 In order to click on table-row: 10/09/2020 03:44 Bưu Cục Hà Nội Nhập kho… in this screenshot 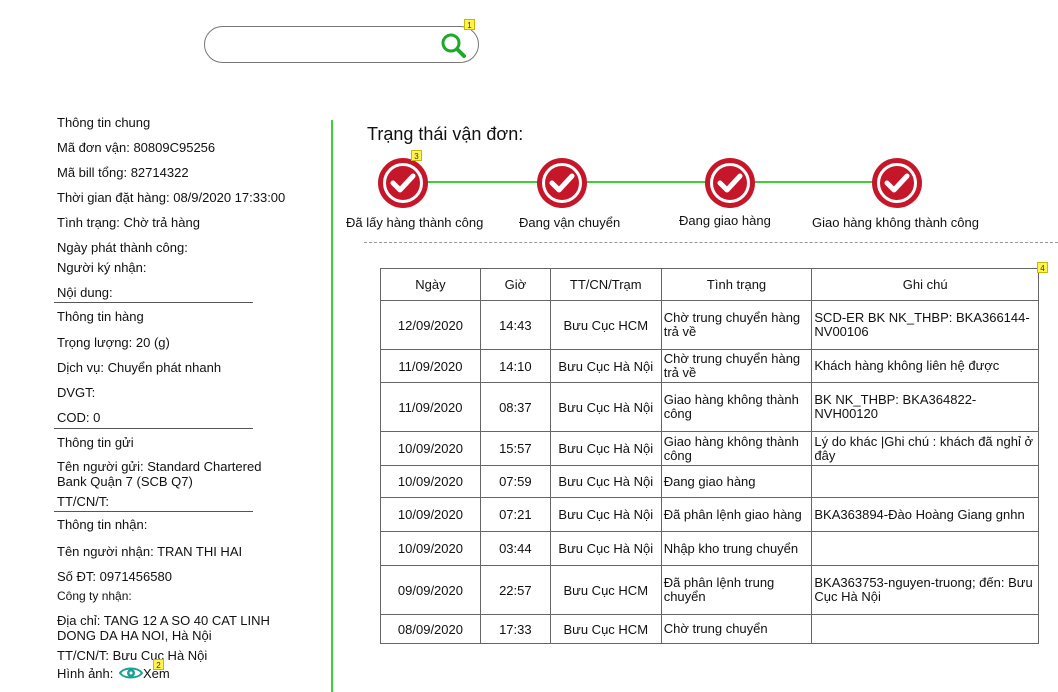, I will do `click(709, 548)`.